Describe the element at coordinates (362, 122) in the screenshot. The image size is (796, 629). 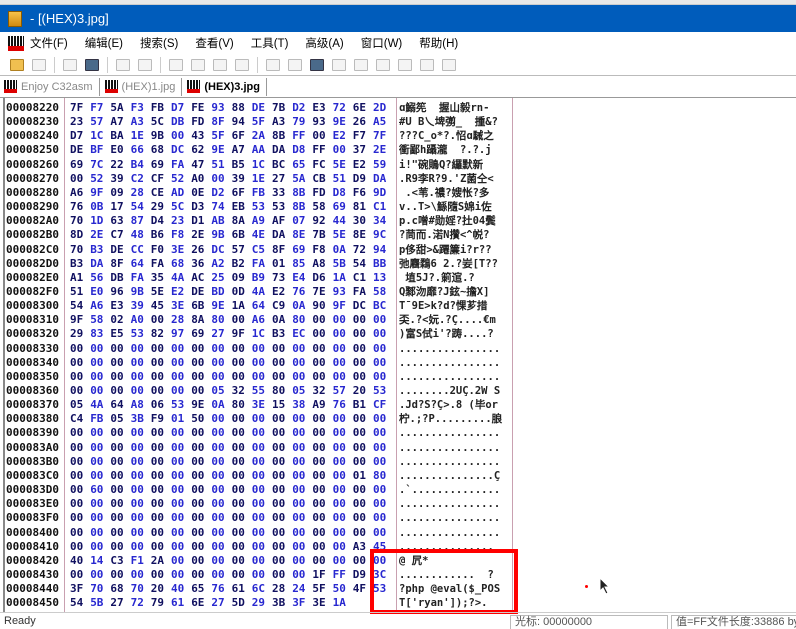
I see `hex-byte: 26` at that location.